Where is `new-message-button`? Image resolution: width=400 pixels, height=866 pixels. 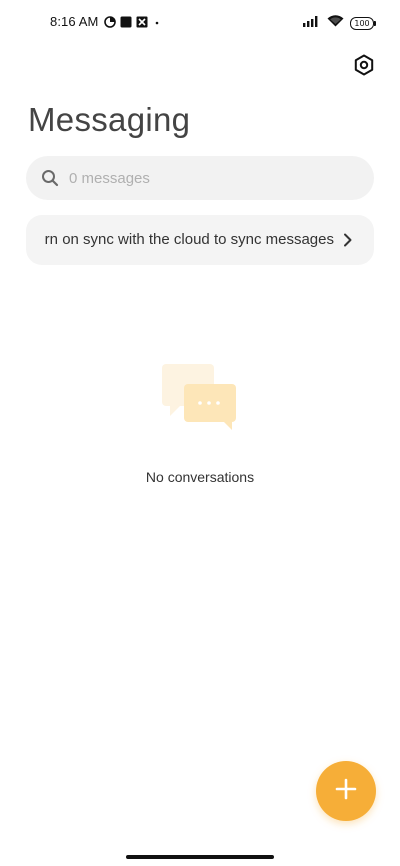 new-message-button is located at coordinates (346, 791).